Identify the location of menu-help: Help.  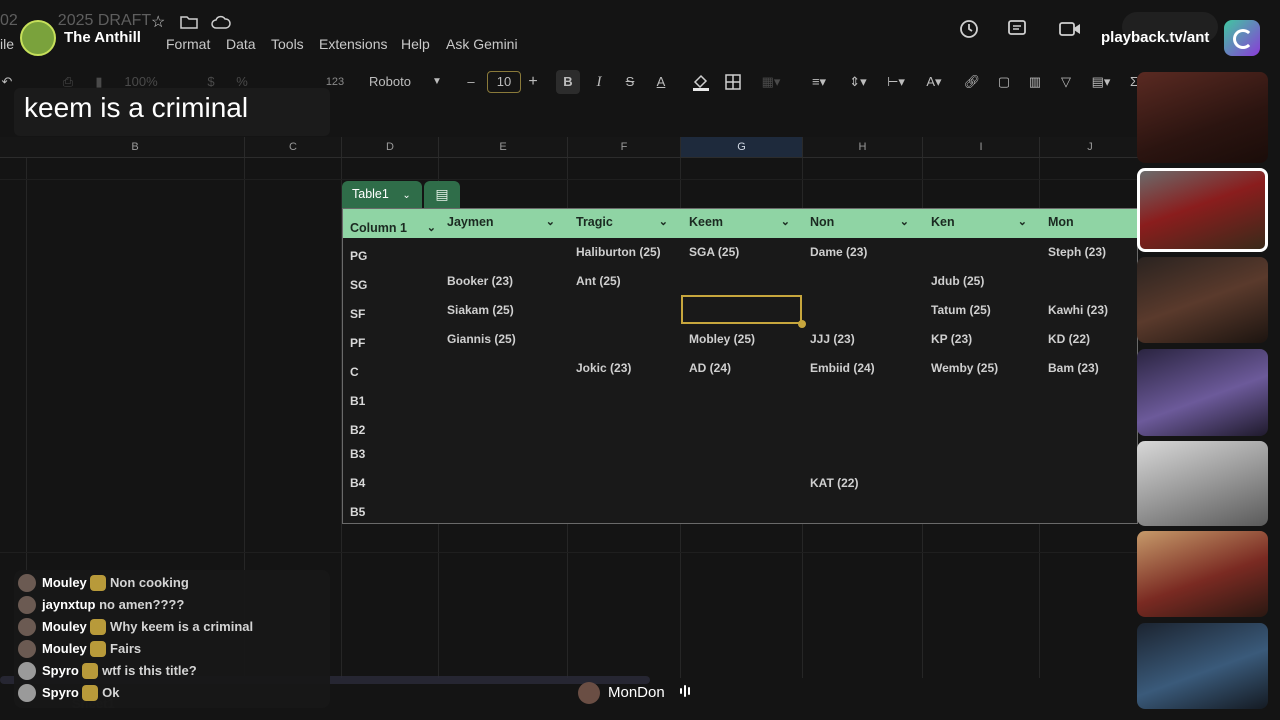
(415, 44).